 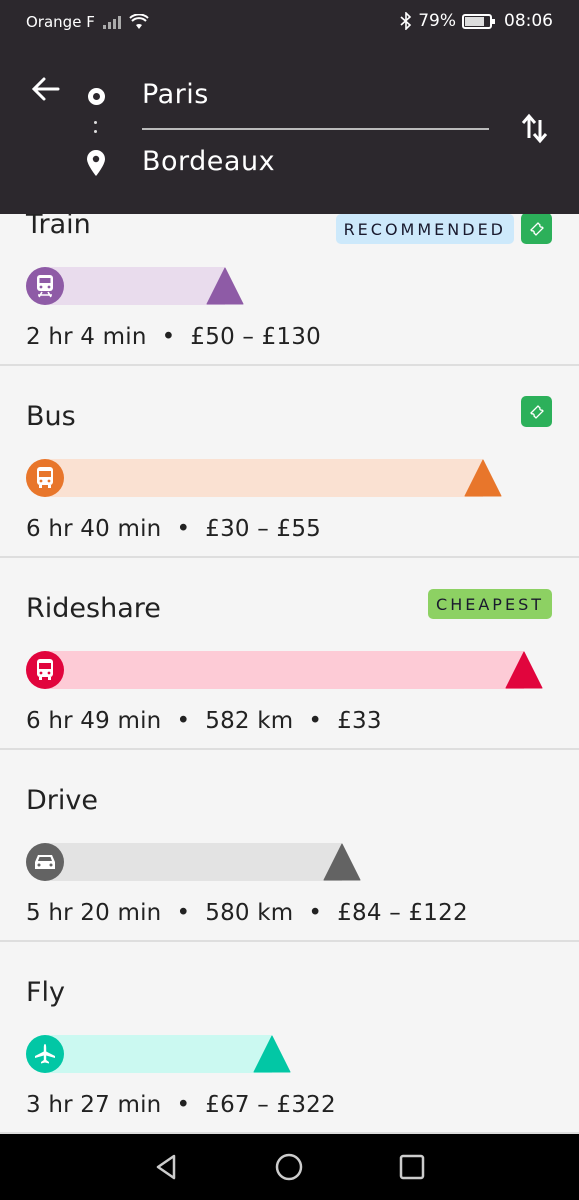 What do you see at coordinates (175, 94) in the screenshot?
I see `origin-input: Paris` at bounding box center [175, 94].